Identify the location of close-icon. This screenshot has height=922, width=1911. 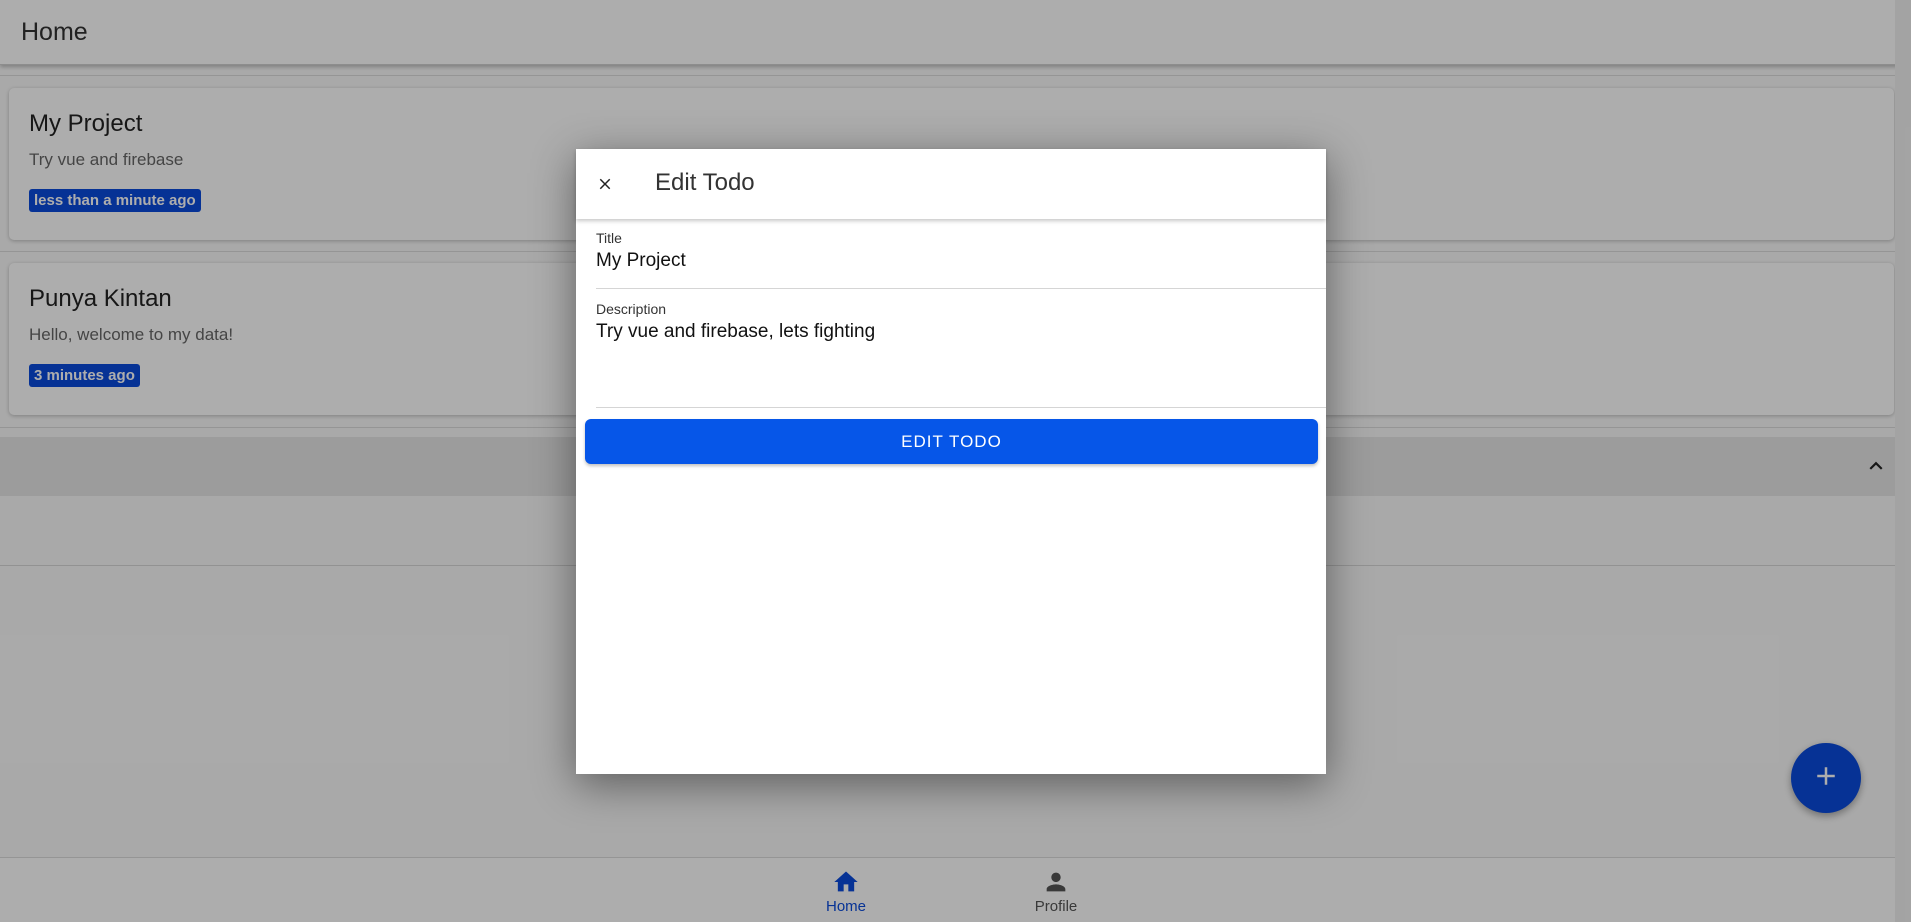
(605, 184).